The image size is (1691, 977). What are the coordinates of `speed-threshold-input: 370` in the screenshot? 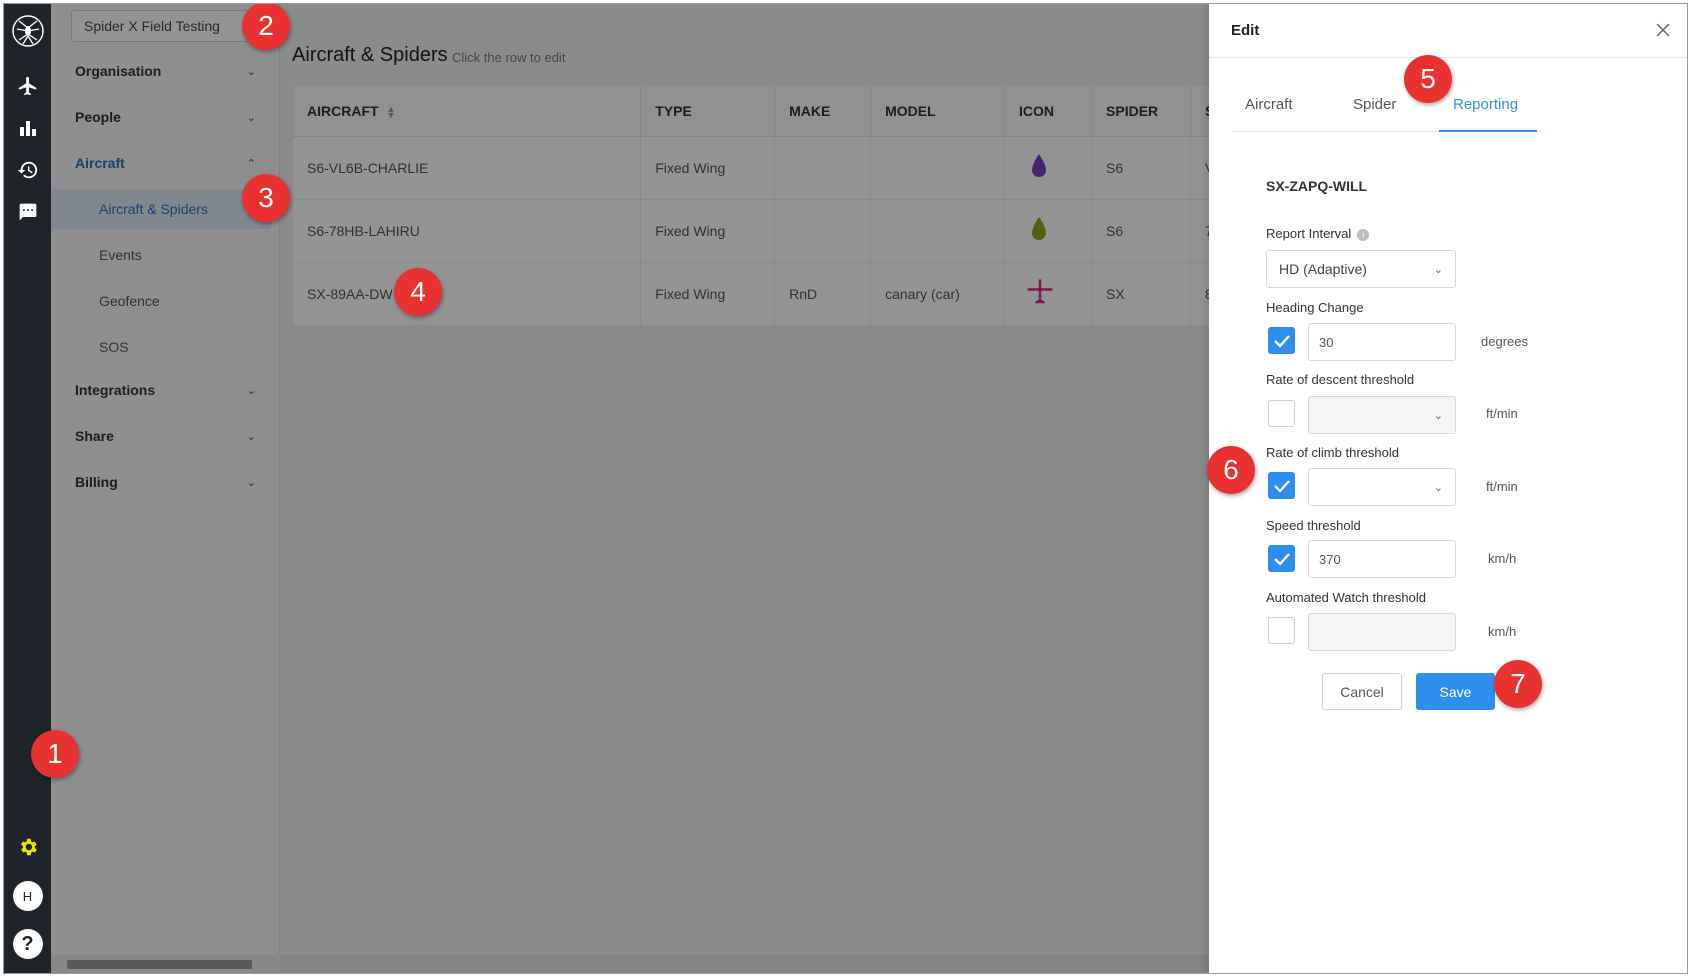 It's located at (1382, 559).